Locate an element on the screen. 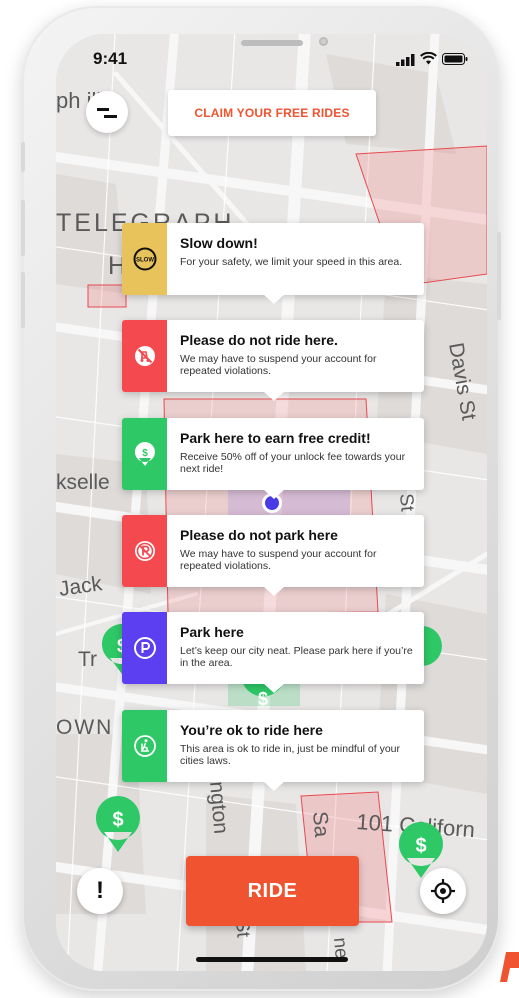 Image resolution: width=519 pixels, height=998 pixels. map-label-st-mid: St is located at coordinates (406, 503).